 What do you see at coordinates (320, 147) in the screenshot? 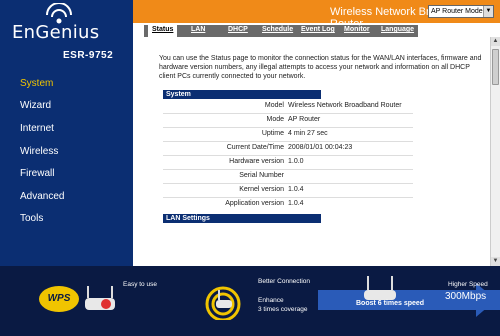
I see `row-value: 2008/01/01 00:04:23` at bounding box center [320, 147].